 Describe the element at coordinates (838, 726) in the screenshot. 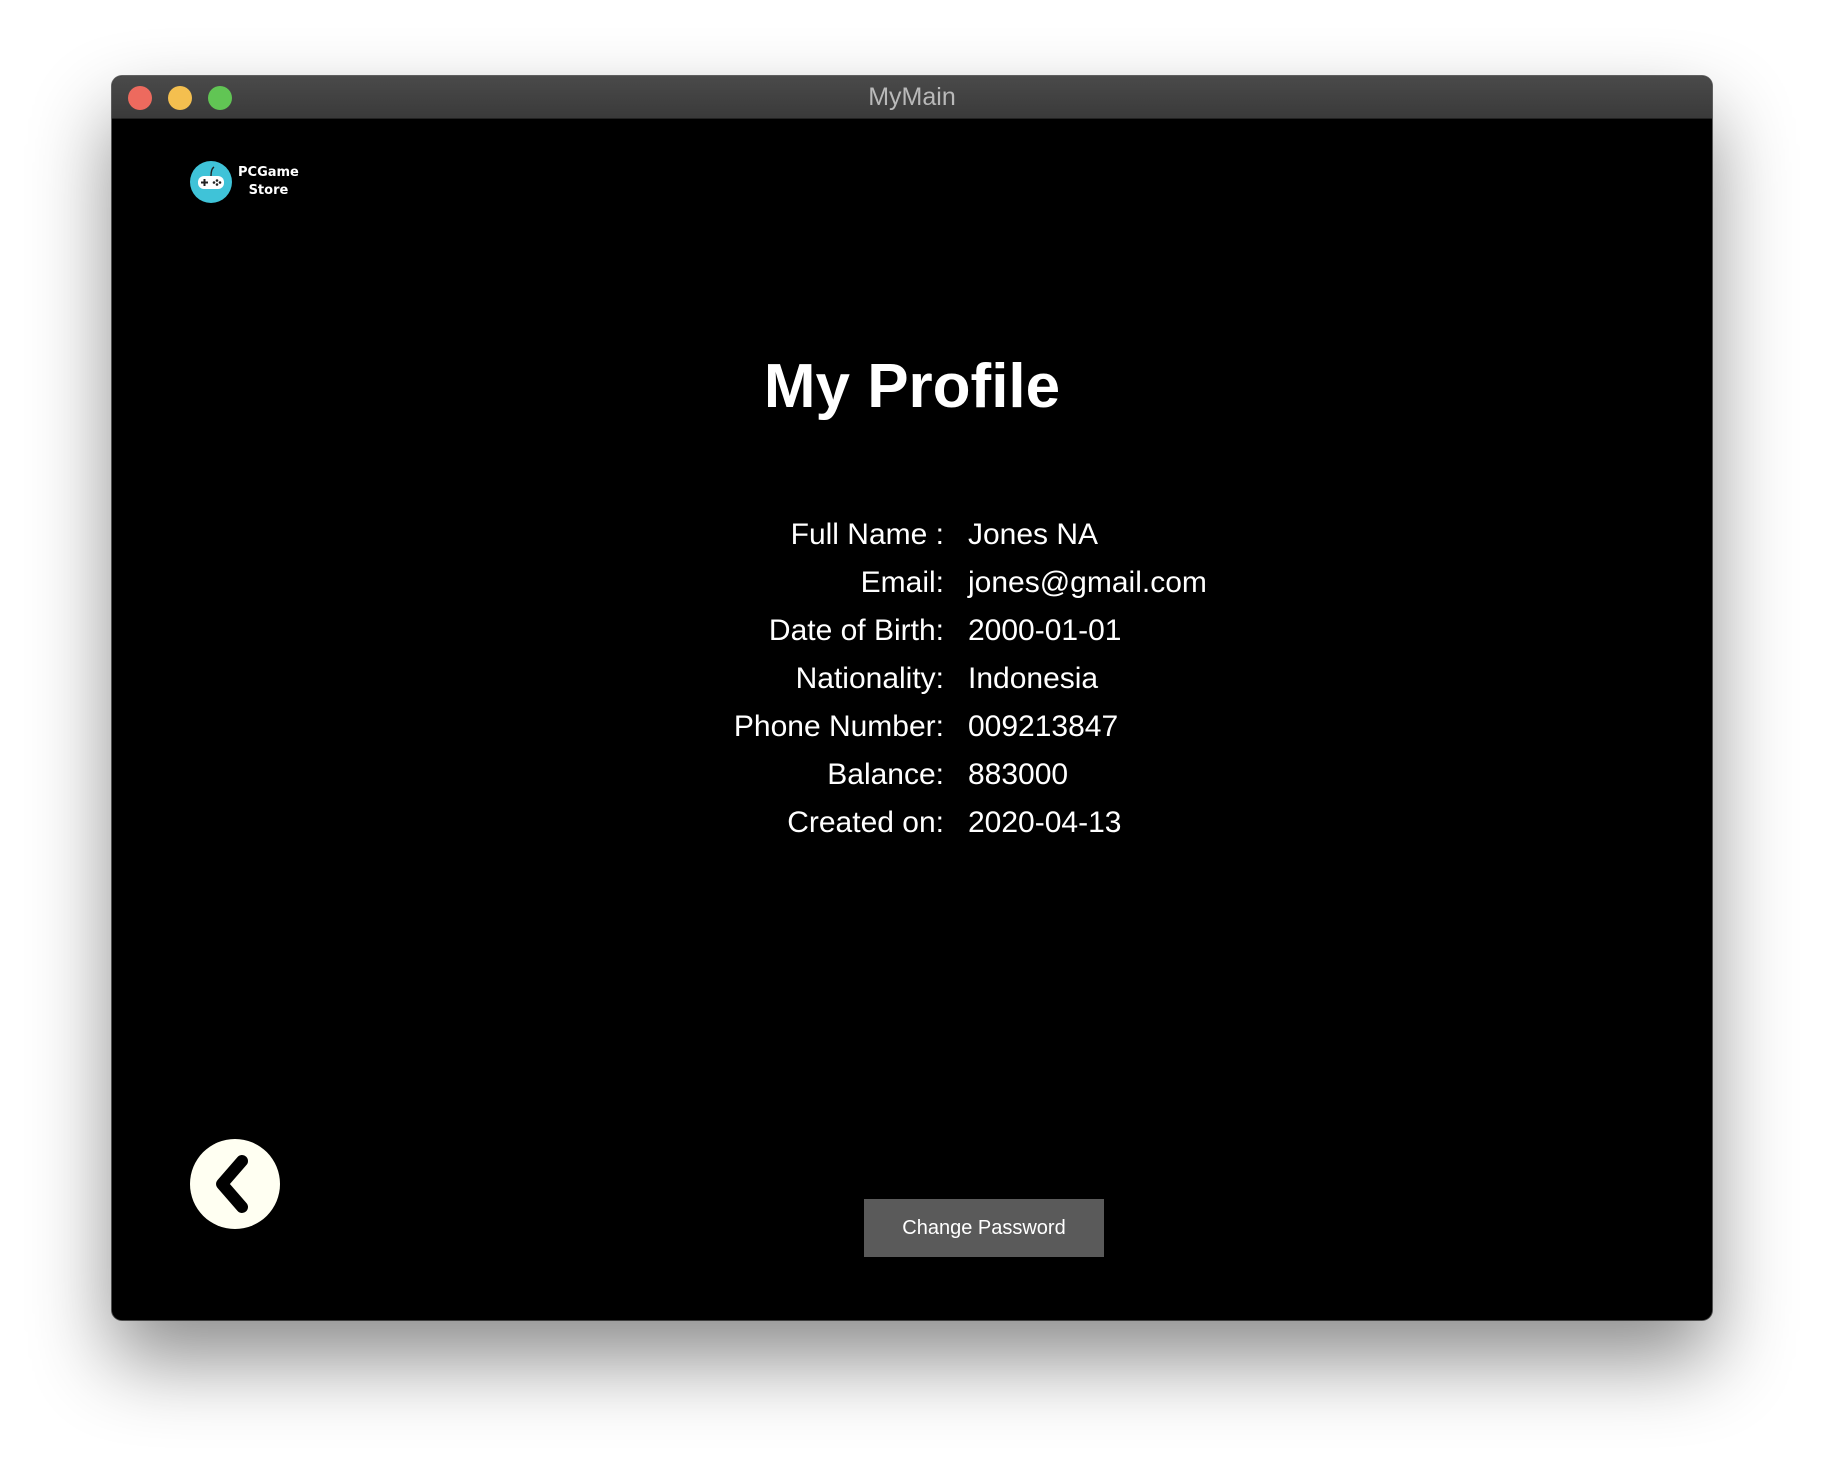

I see `phone-number-label: Phone Number:` at that location.